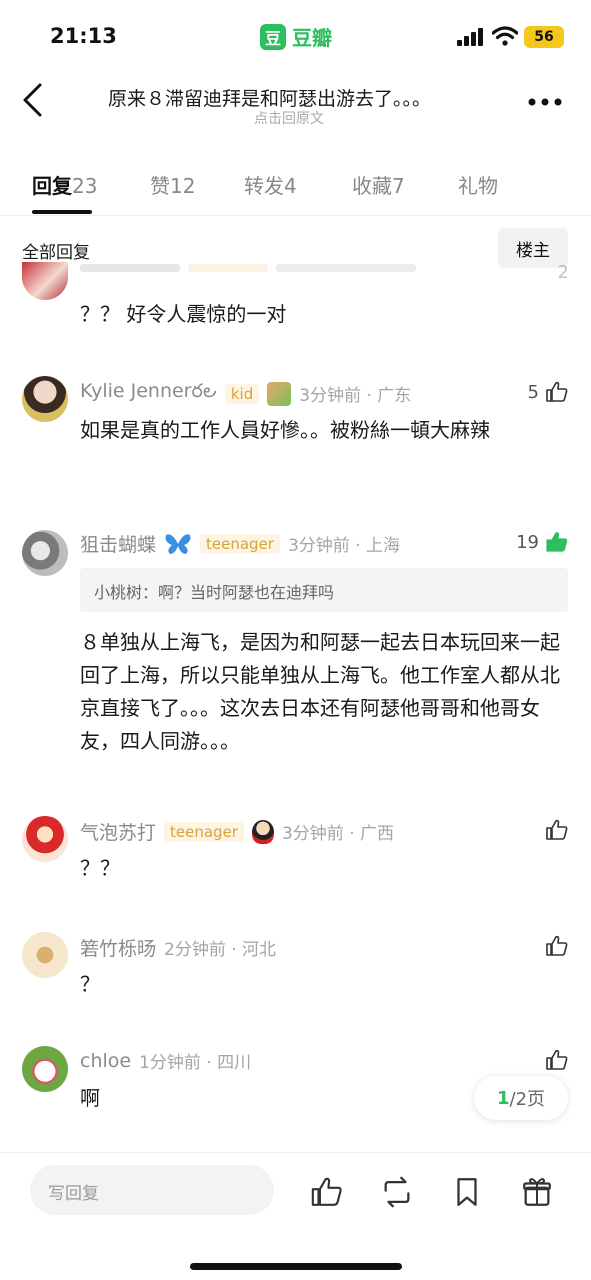 The height and width of the screenshot is (1280, 591). I want to click on repost-icon, so click(397, 1192).